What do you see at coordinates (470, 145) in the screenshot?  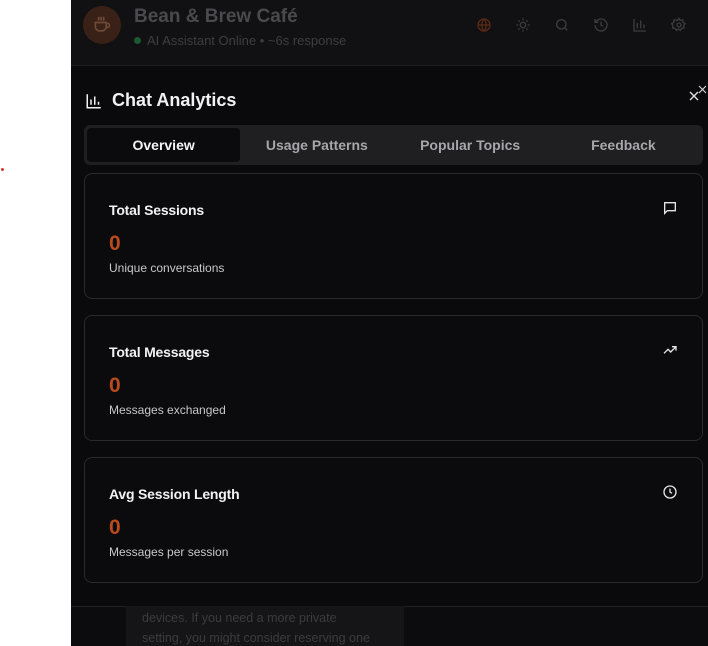 I see `tab-popular-topics: Popular Topics` at bounding box center [470, 145].